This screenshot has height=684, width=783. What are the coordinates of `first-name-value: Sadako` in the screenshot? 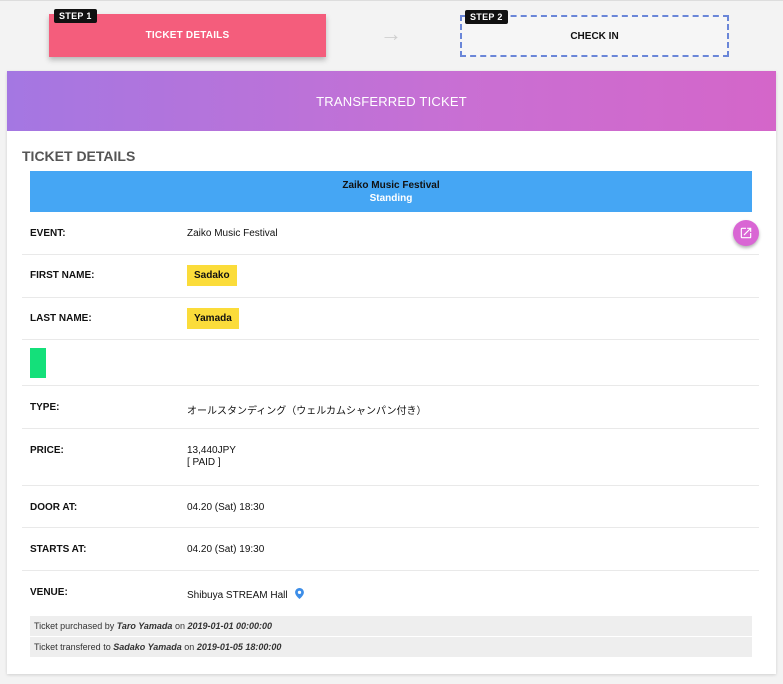 It's located at (212, 275).